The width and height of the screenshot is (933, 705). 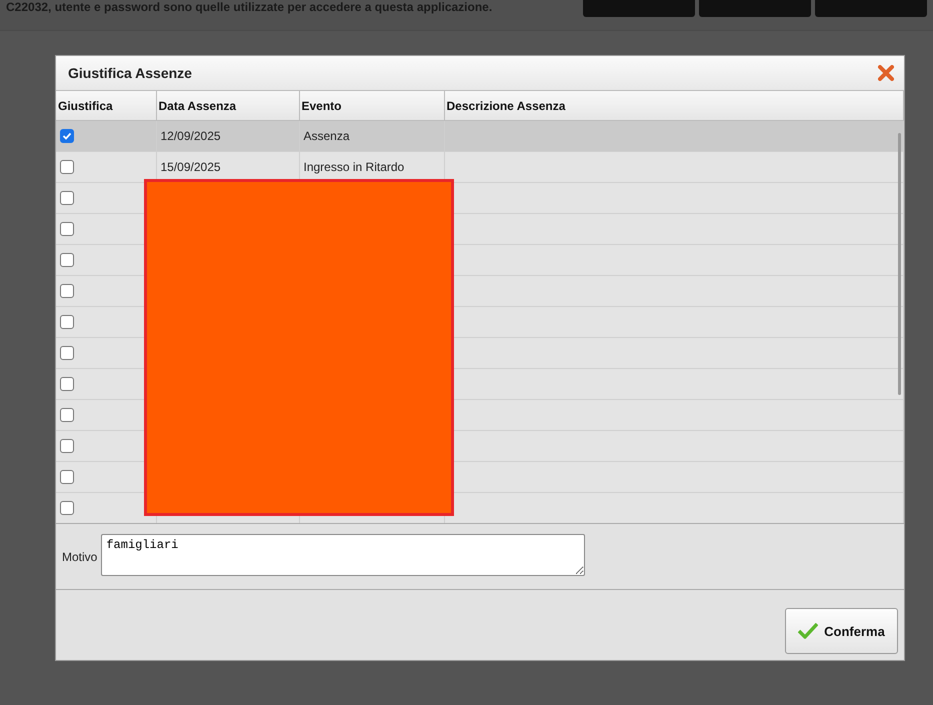 I want to click on column-header: Evento, so click(x=371, y=105).